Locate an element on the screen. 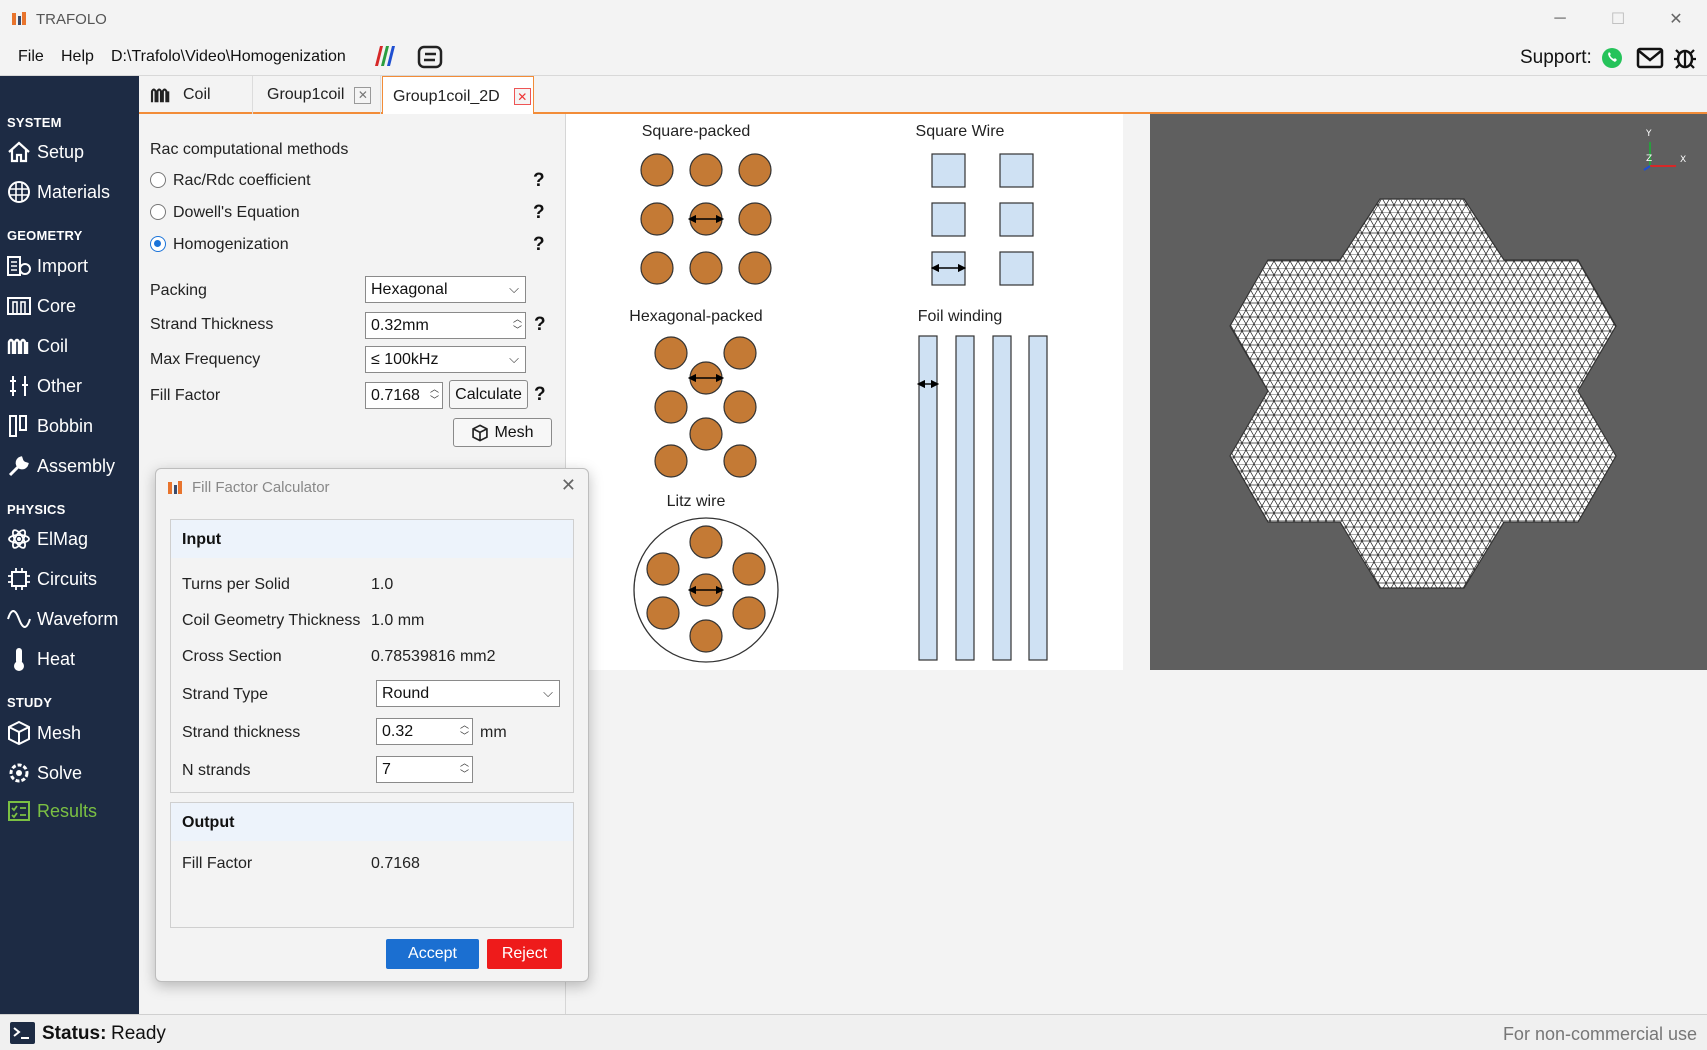 This screenshot has height=1050, width=1707. home-icon is located at coordinates (19, 152).